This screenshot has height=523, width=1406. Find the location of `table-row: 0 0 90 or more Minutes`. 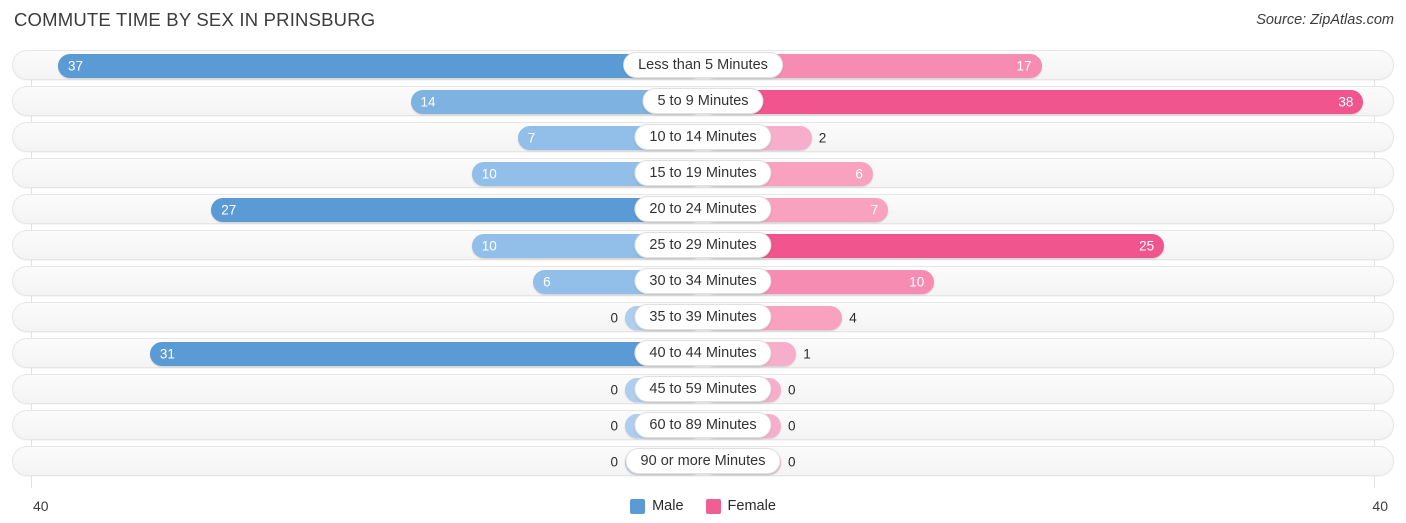

table-row: 0 0 90 or more Minutes is located at coordinates (703, 461).